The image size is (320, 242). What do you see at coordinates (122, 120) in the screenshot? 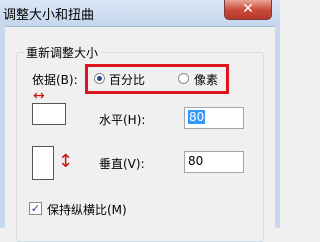
I see `horizontal-label: 水平(H):` at bounding box center [122, 120].